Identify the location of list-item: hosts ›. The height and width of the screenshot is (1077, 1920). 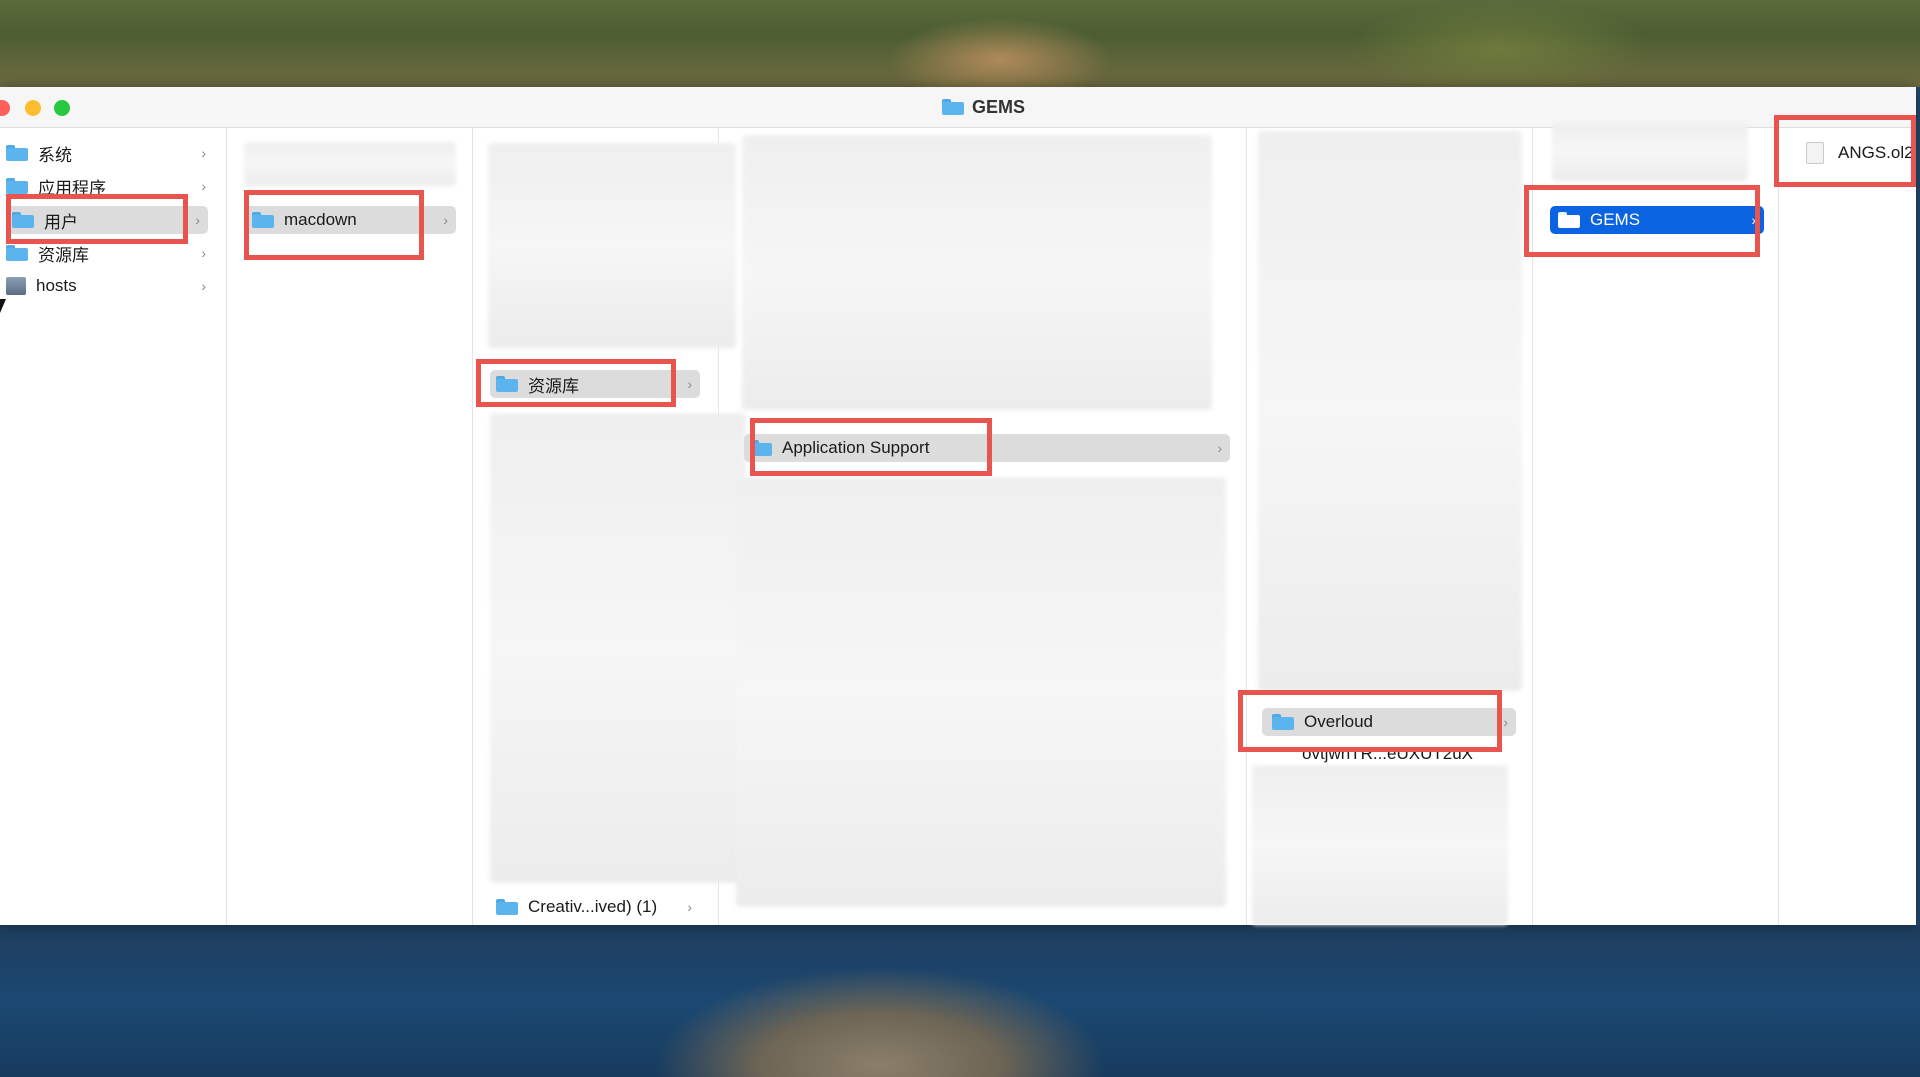
(106, 286).